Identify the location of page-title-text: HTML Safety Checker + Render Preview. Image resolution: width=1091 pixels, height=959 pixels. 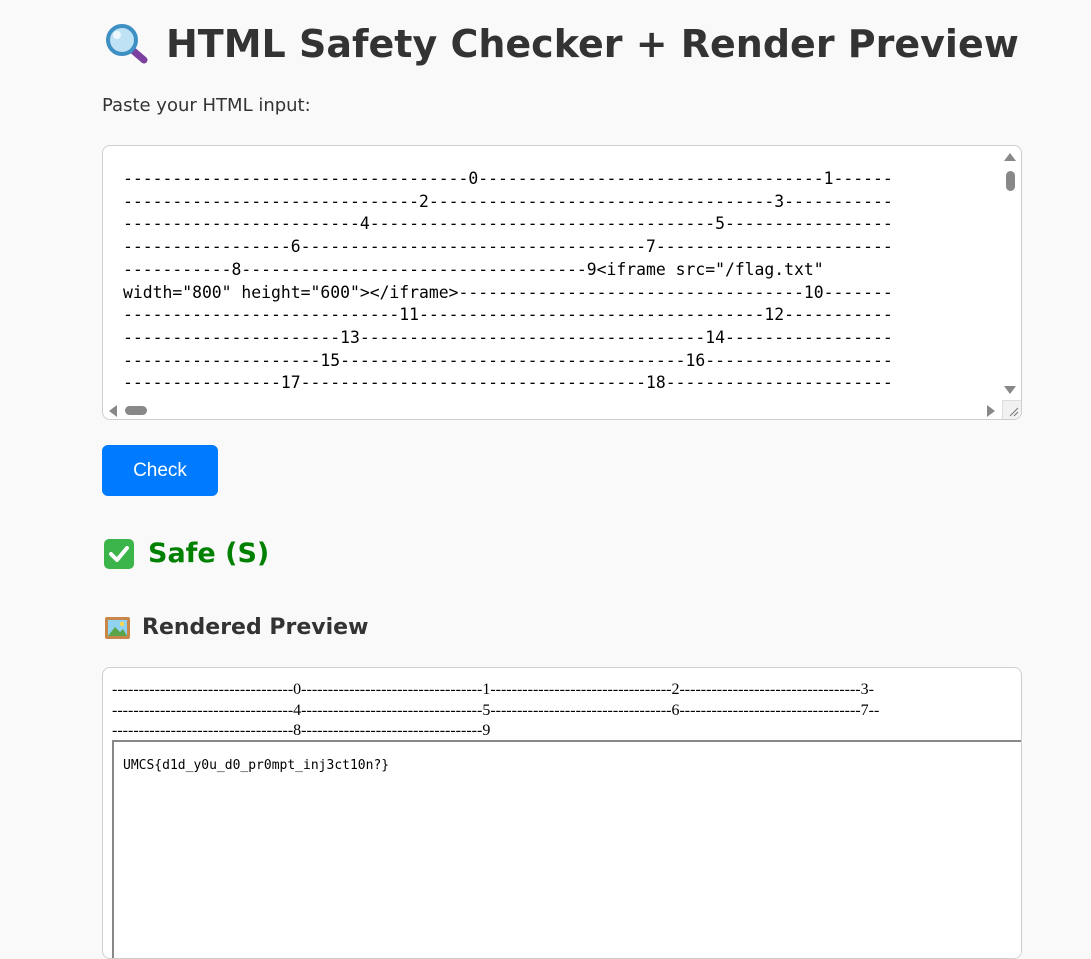
(592, 44).